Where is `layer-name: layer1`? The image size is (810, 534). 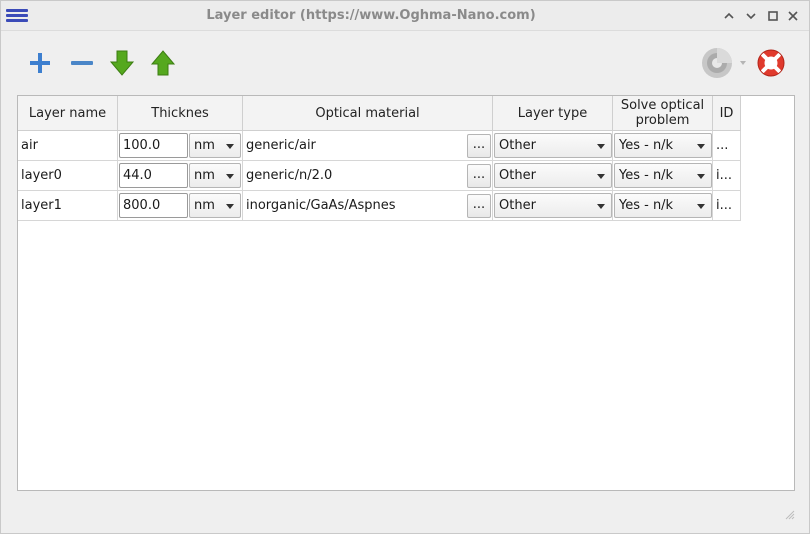 layer-name: layer1 is located at coordinates (41, 205).